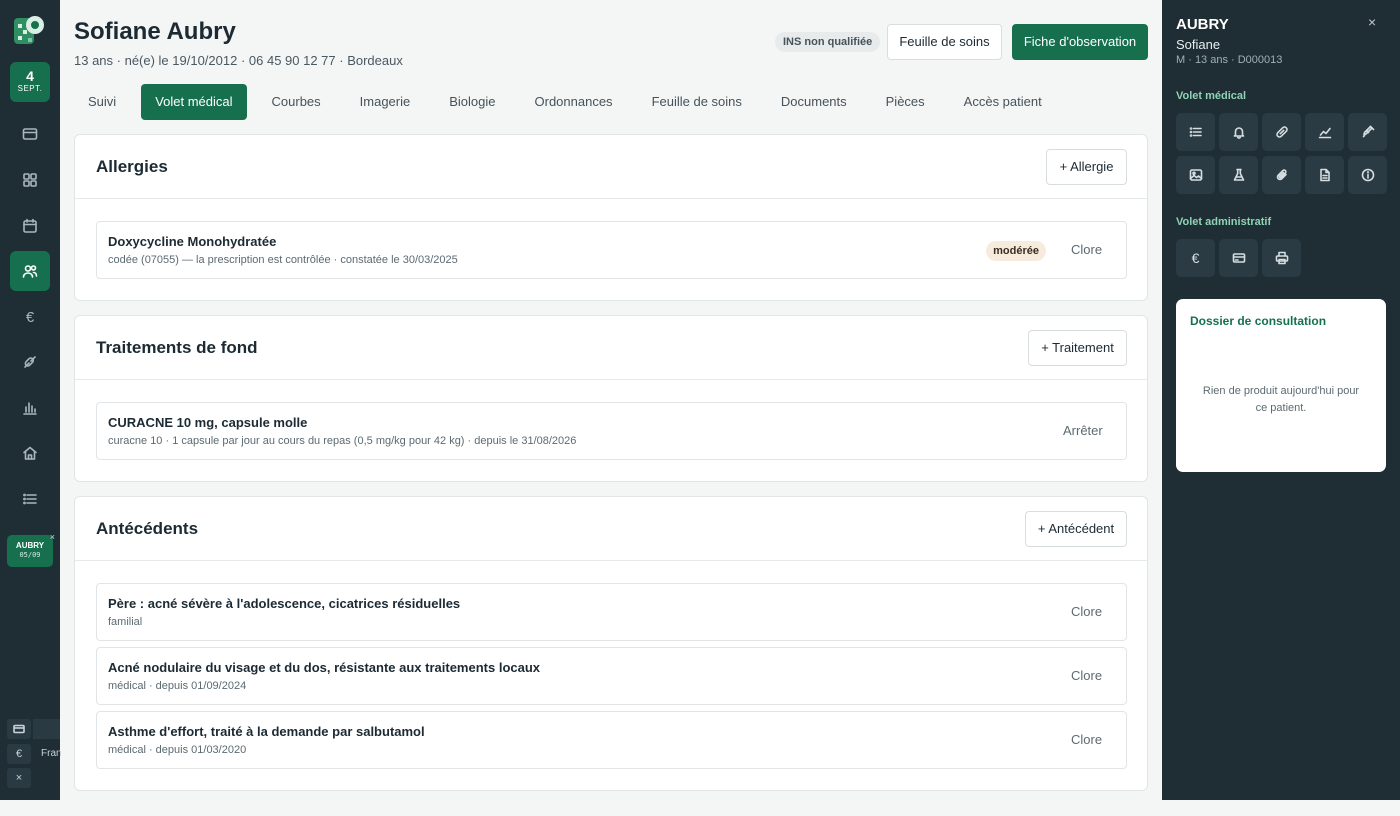 Image resolution: width=1400 pixels, height=816 pixels. I want to click on document-icon, so click(1324, 175).